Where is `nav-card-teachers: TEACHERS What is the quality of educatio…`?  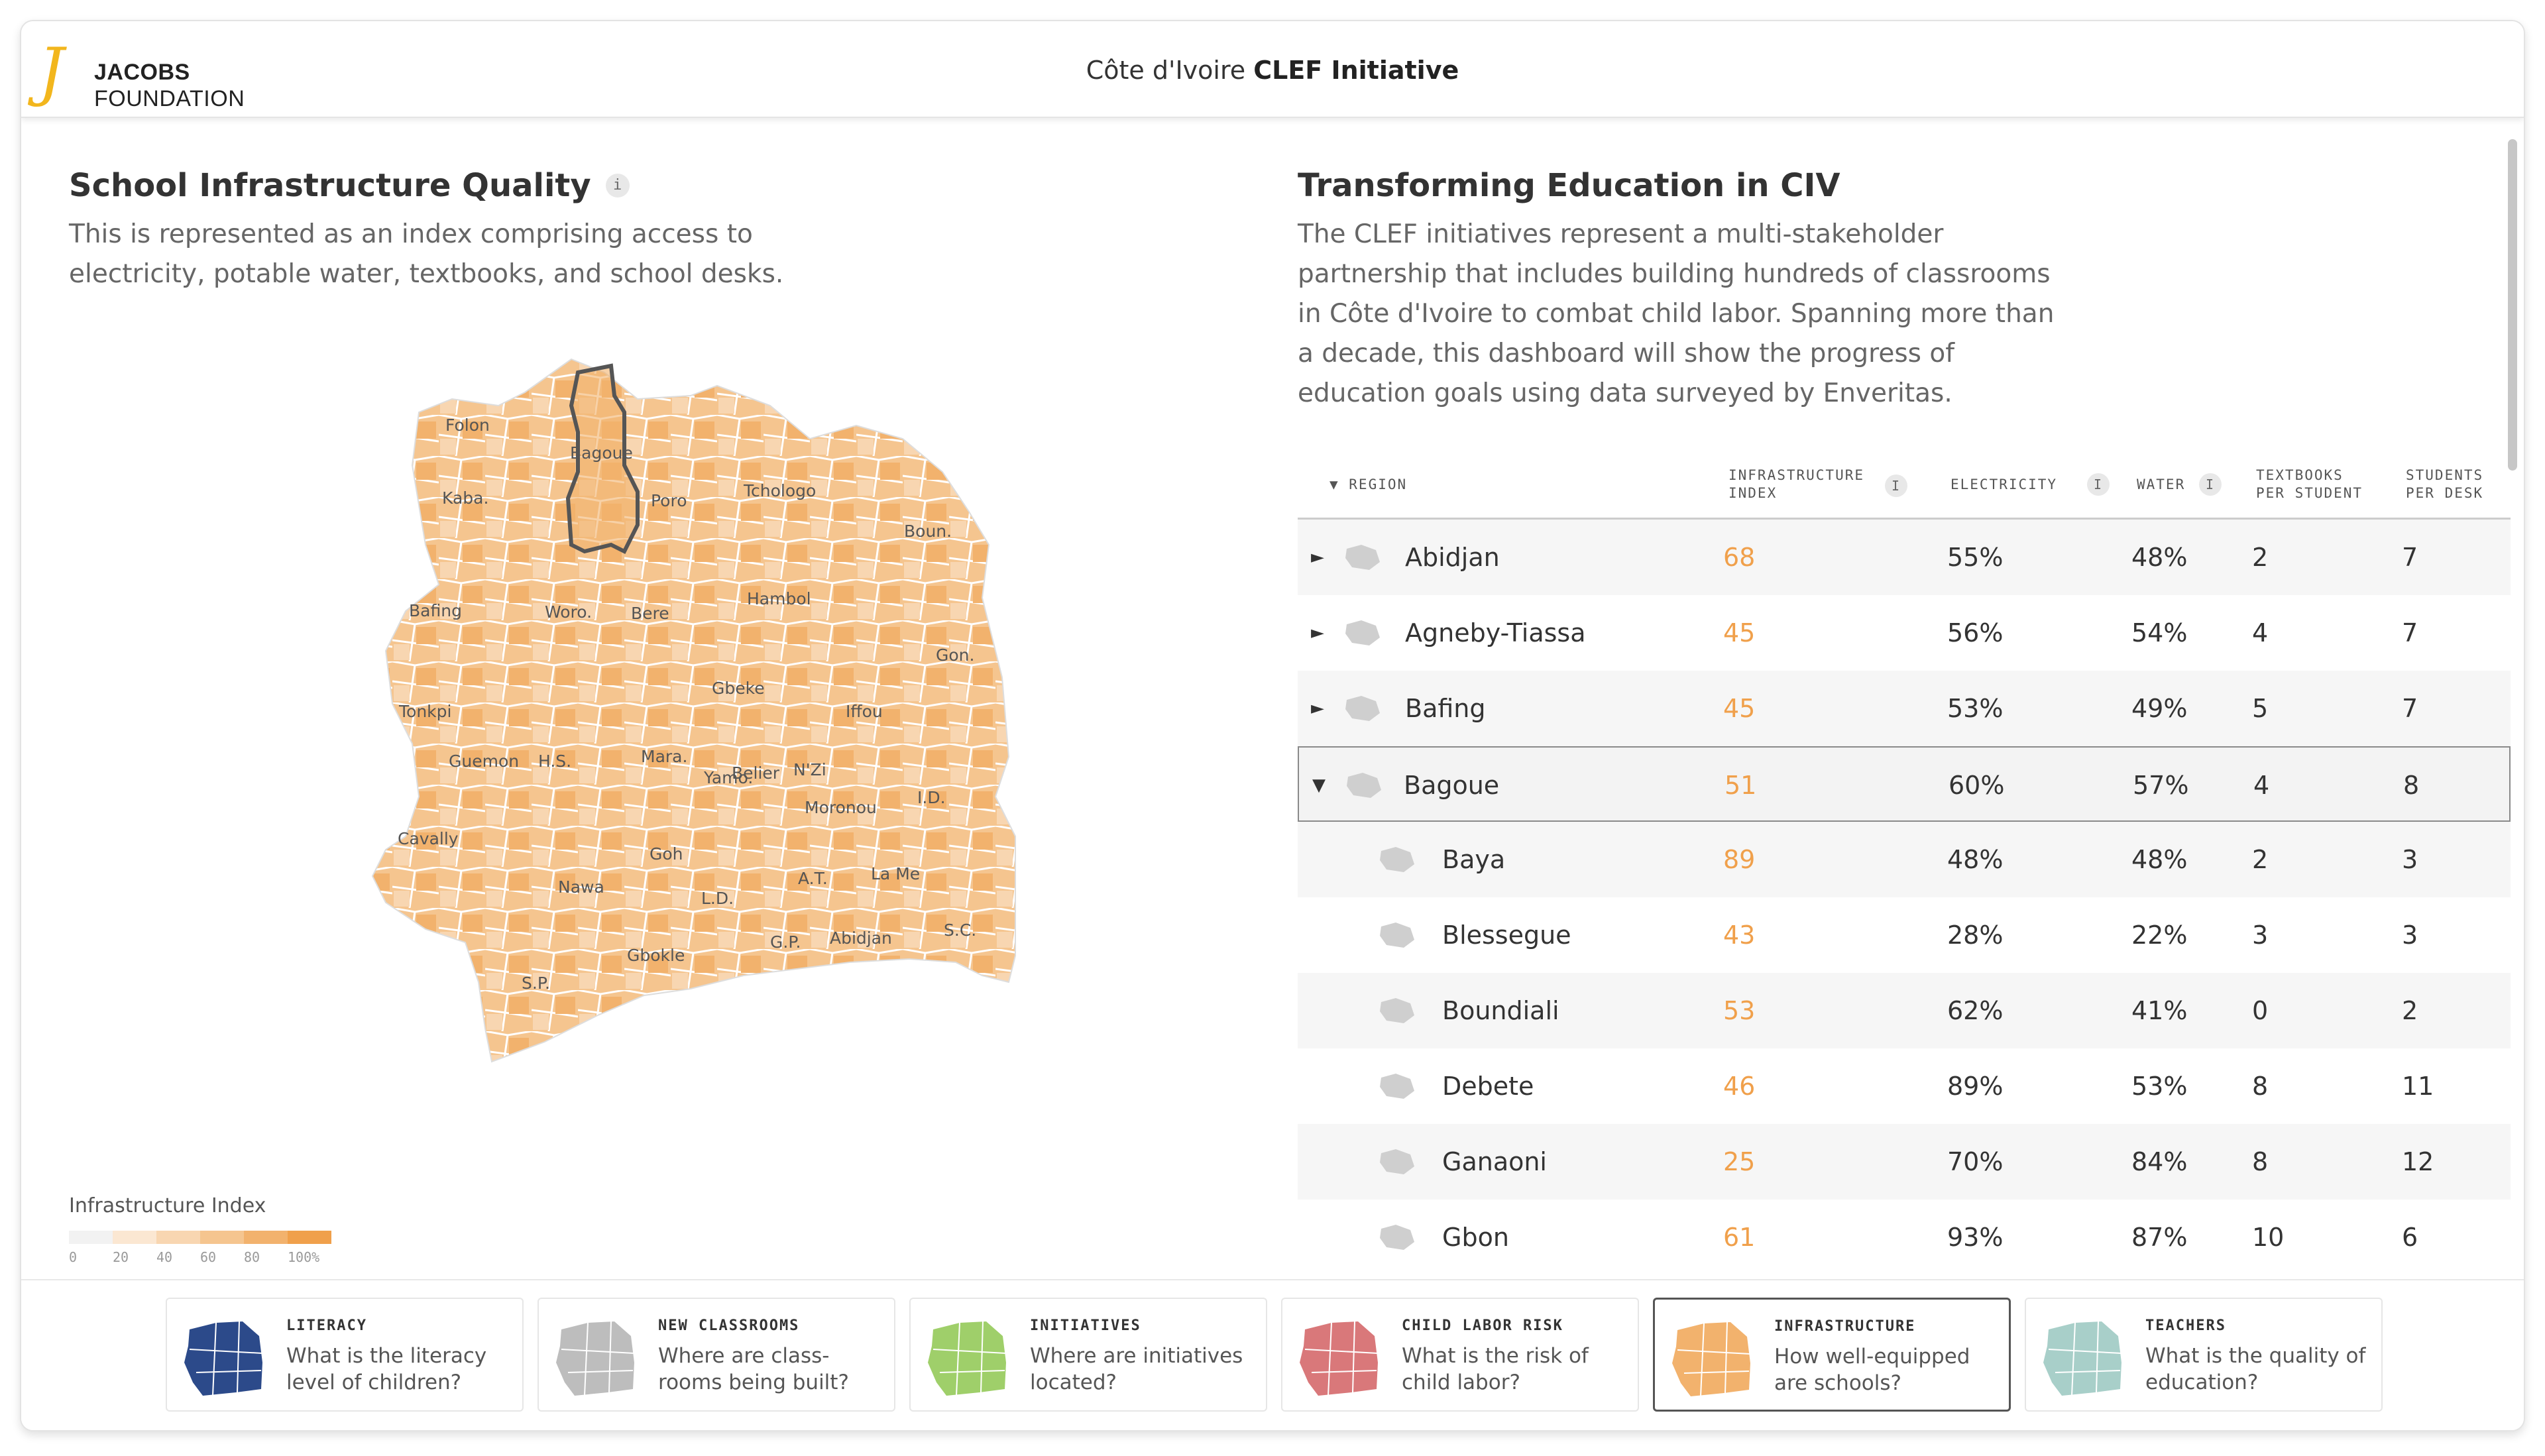 nav-card-teachers: TEACHERS What is the quality of educatio… is located at coordinates (2204, 1355).